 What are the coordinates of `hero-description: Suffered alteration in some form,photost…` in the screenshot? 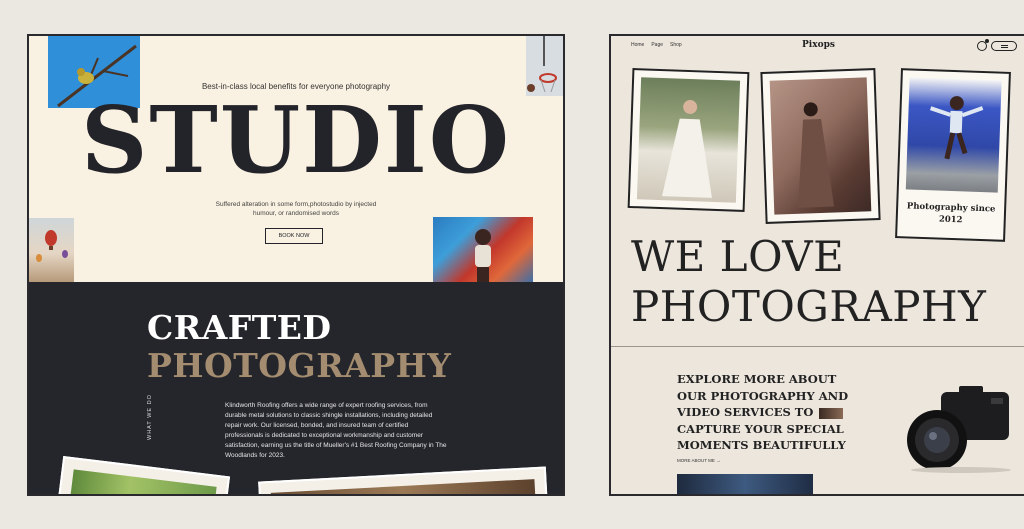 It's located at (296, 209).